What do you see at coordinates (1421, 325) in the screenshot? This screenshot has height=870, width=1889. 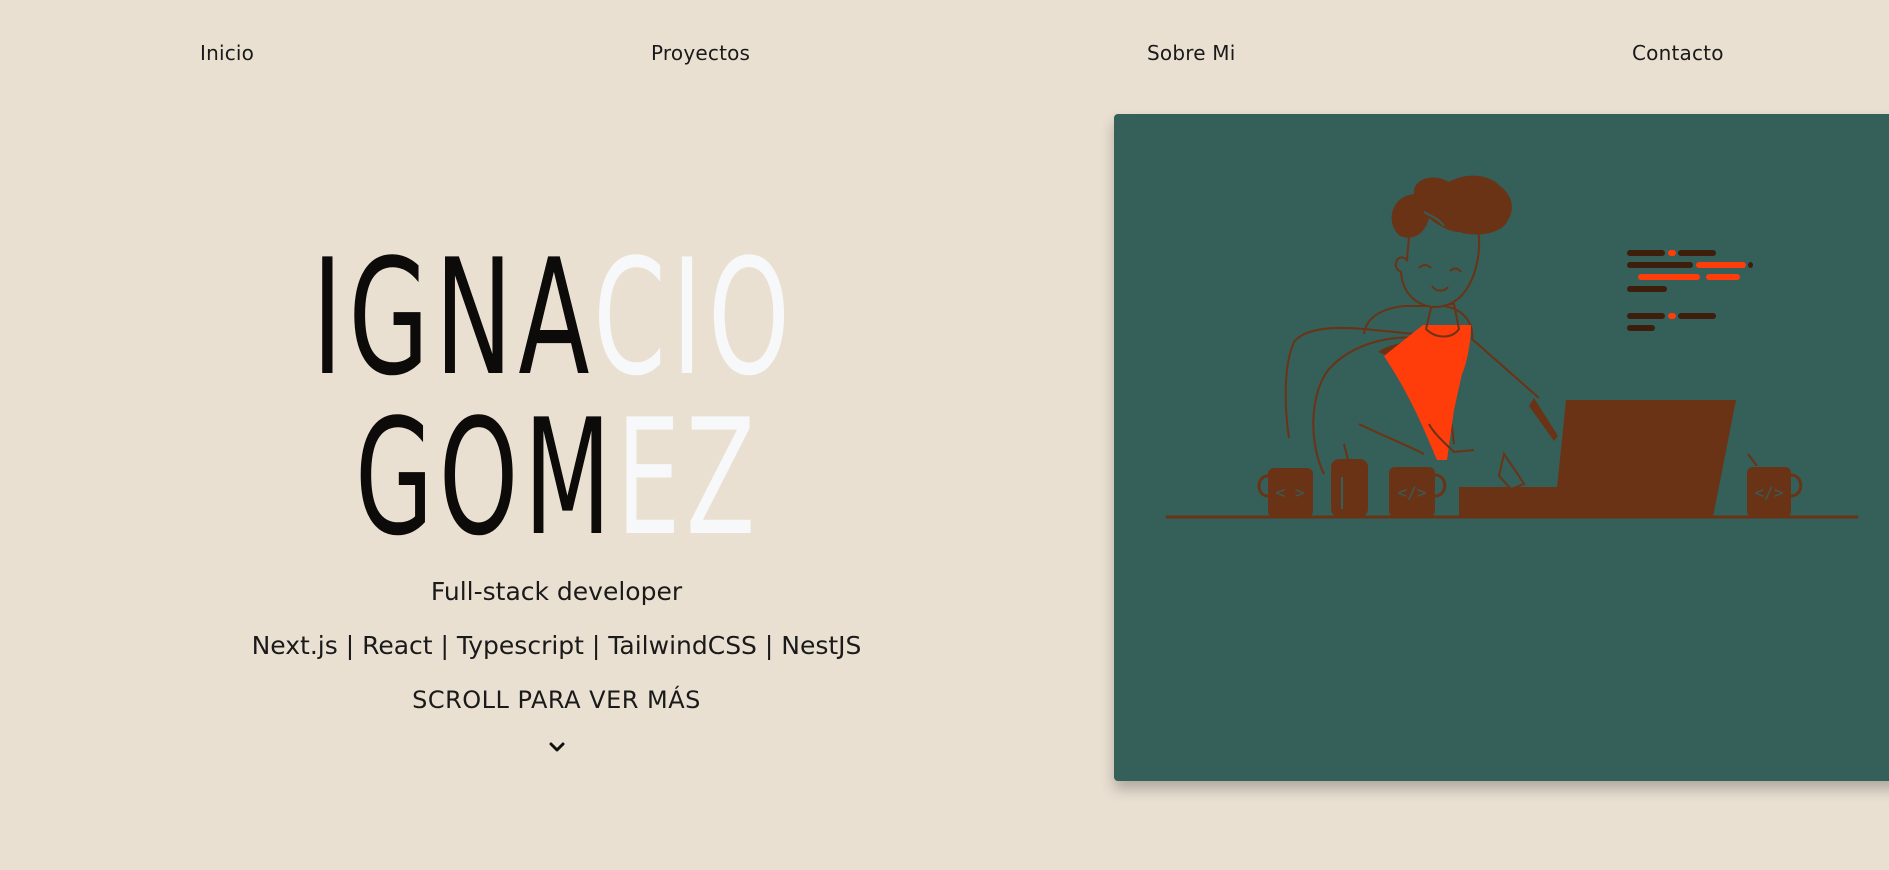 I see `person-figure` at bounding box center [1421, 325].